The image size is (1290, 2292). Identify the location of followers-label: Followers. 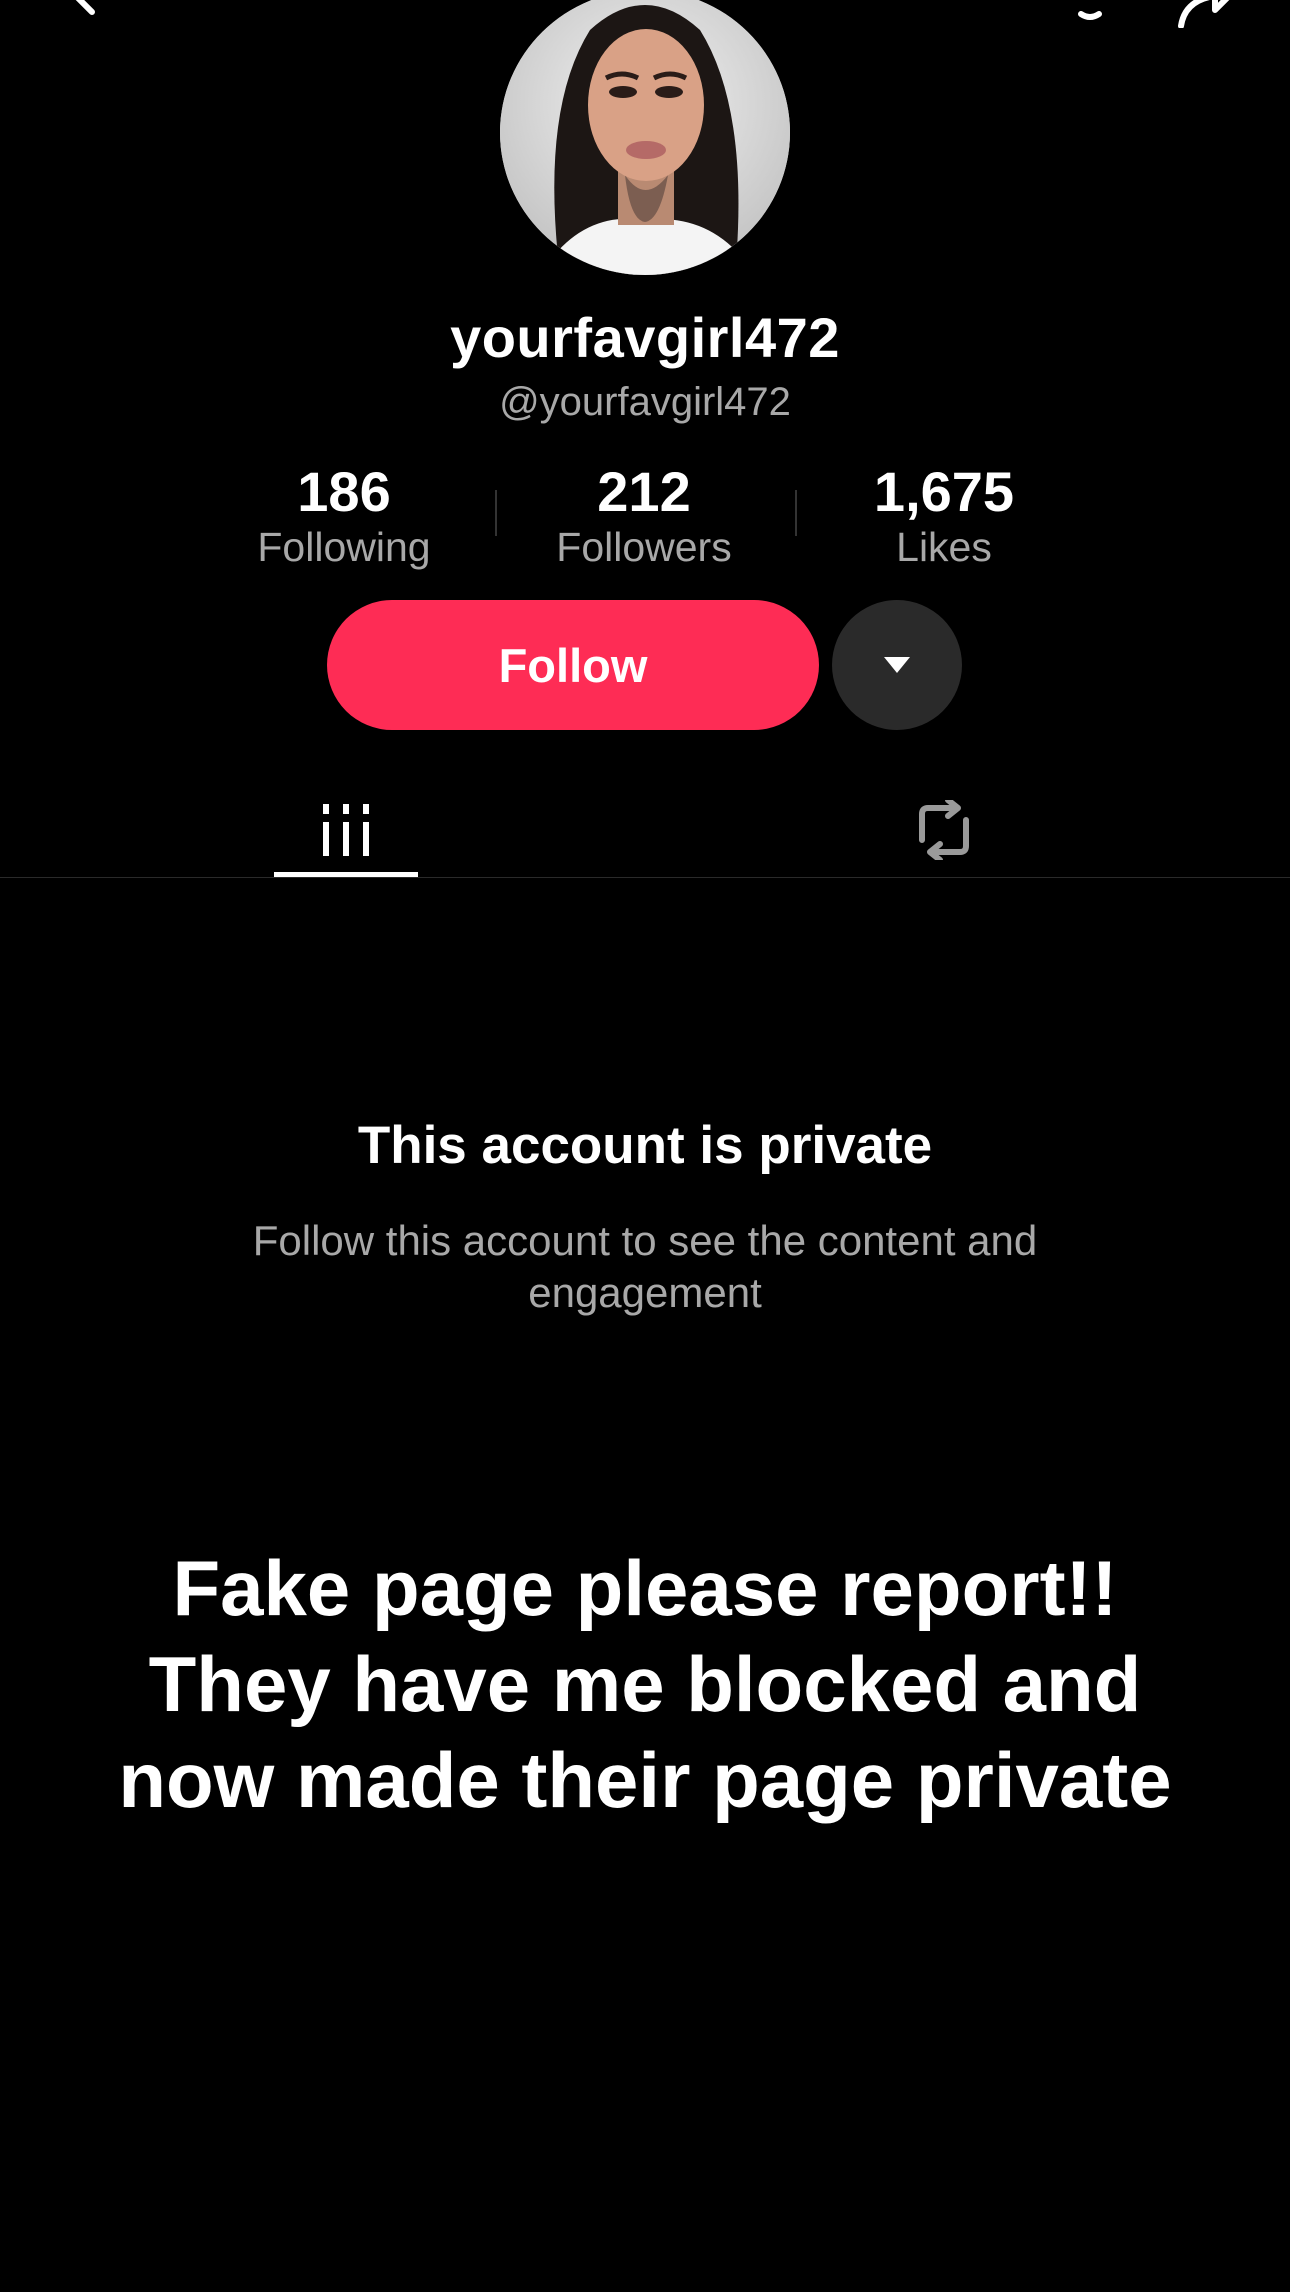
(644, 547).